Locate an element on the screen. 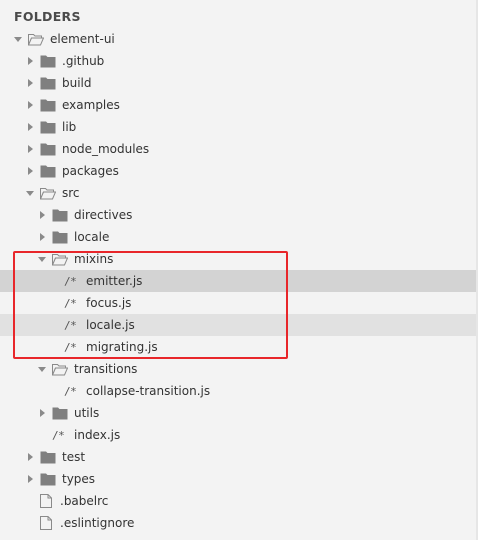  tree-item-label: collapse-transition.js is located at coordinates (148, 391).